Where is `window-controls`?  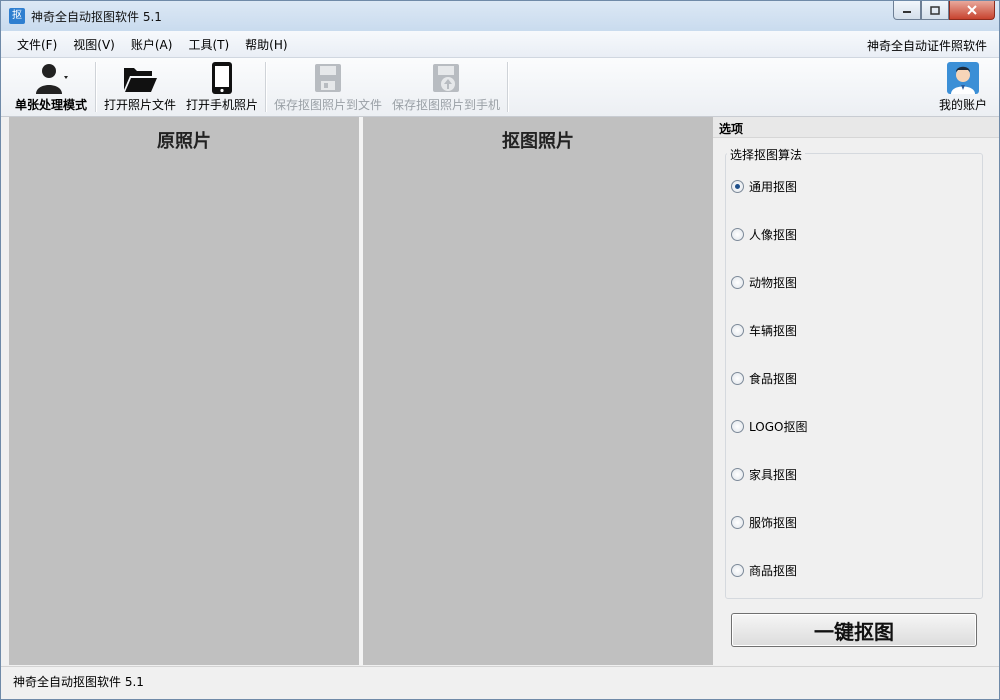
window-controls is located at coordinates (944, 11).